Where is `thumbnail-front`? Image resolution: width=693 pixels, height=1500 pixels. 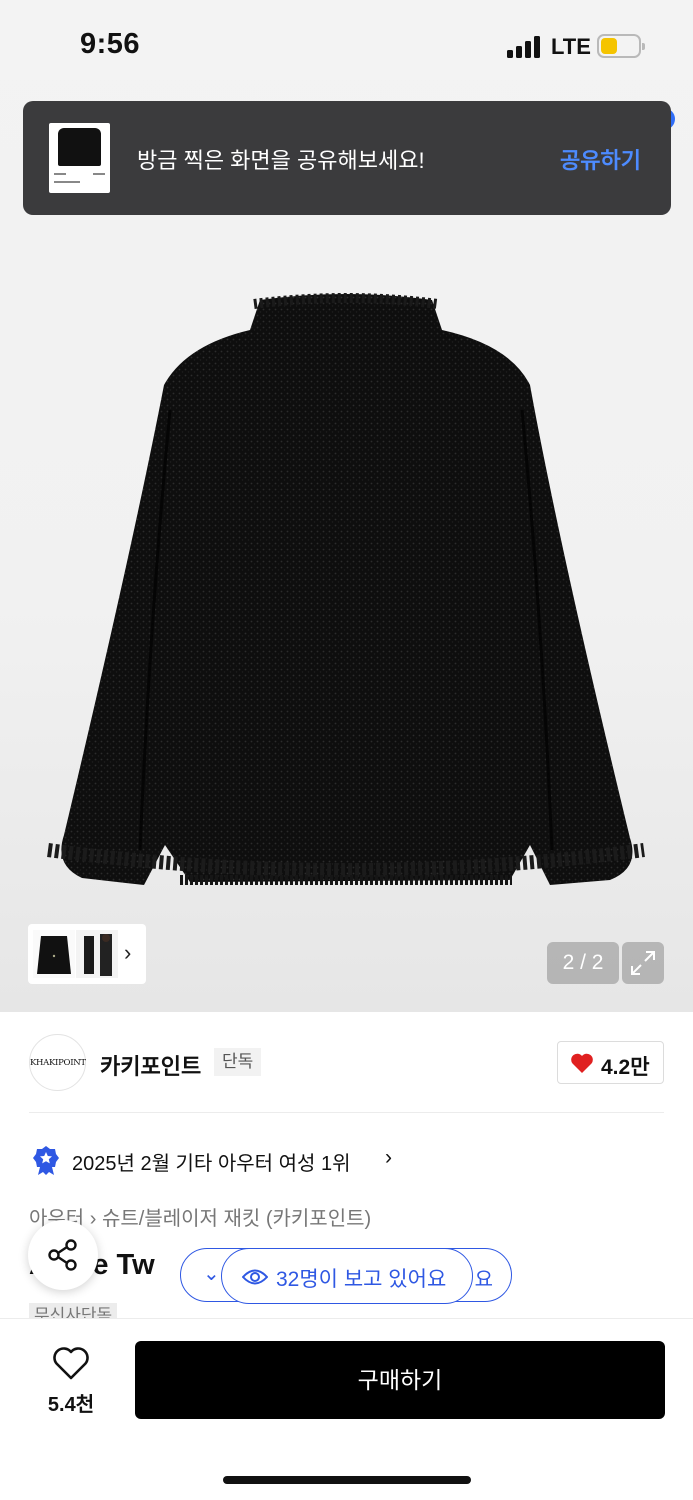 thumbnail-front is located at coordinates (54, 954).